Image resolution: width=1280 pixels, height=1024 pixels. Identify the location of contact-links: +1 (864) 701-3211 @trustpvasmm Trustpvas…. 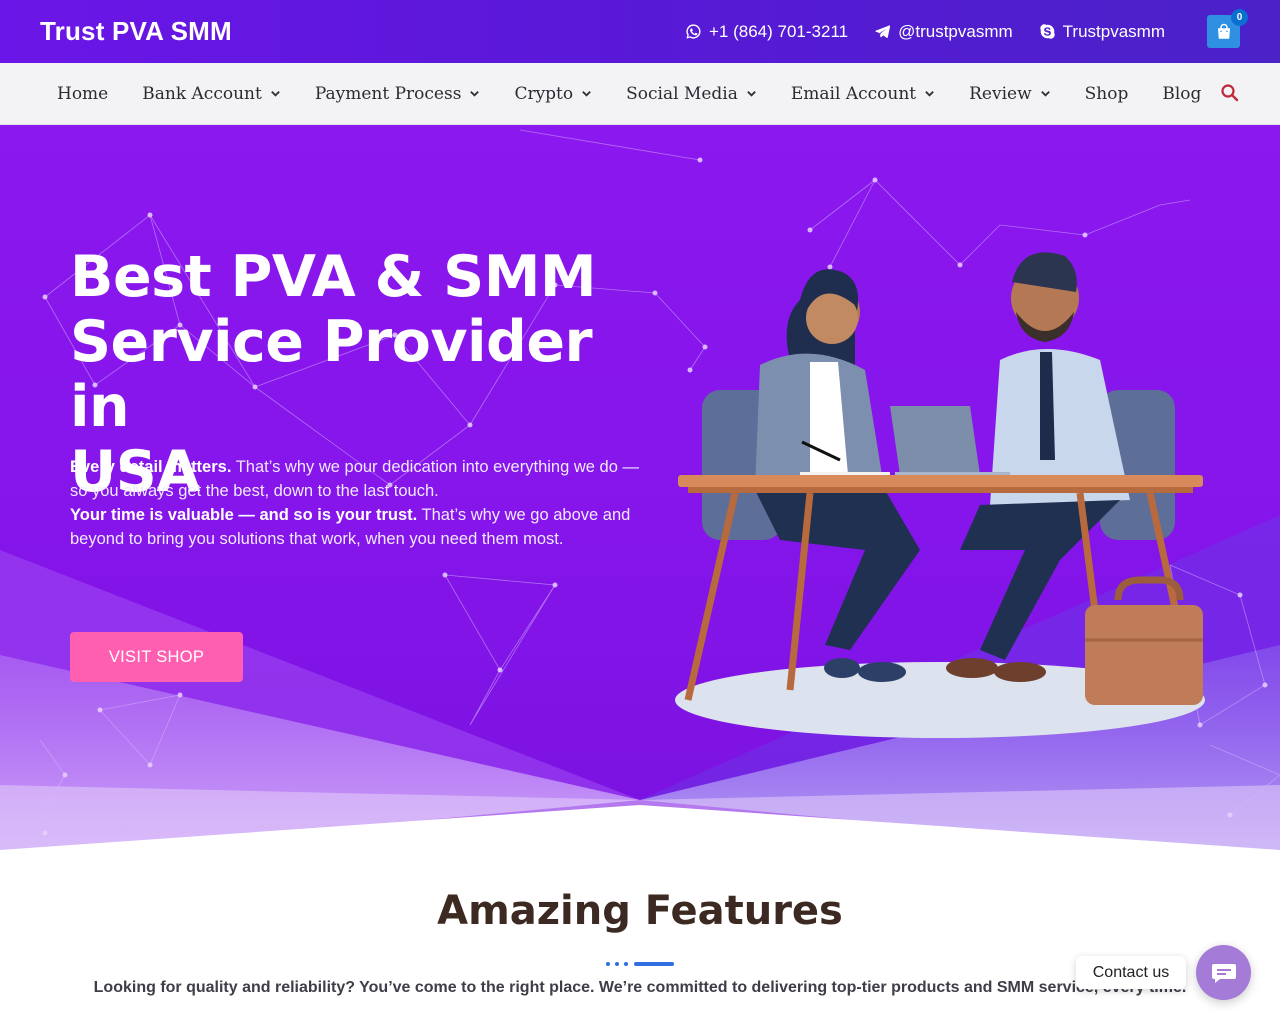
(966, 28).